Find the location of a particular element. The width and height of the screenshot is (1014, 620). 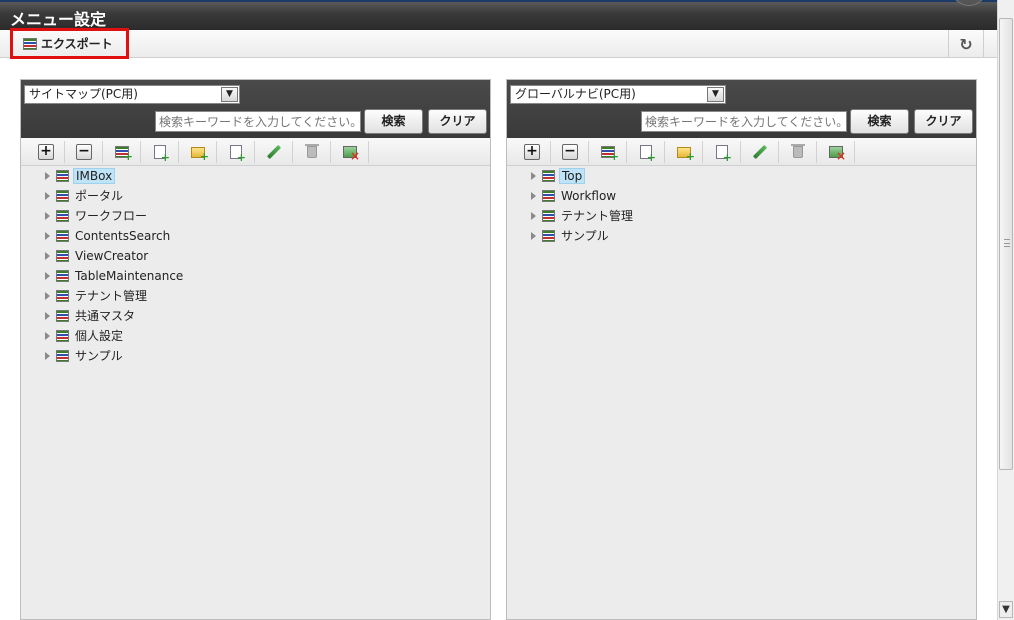

tree-node: TableMaintenance is located at coordinates (114, 276).